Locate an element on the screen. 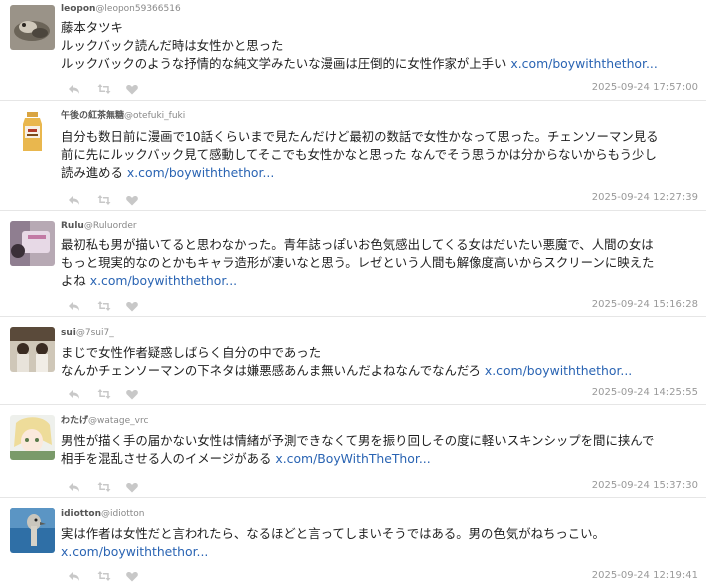 The width and height of the screenshot is (706, 584). tweet-header: わたげ@watage_vrc is located at coordinates (104, 421).